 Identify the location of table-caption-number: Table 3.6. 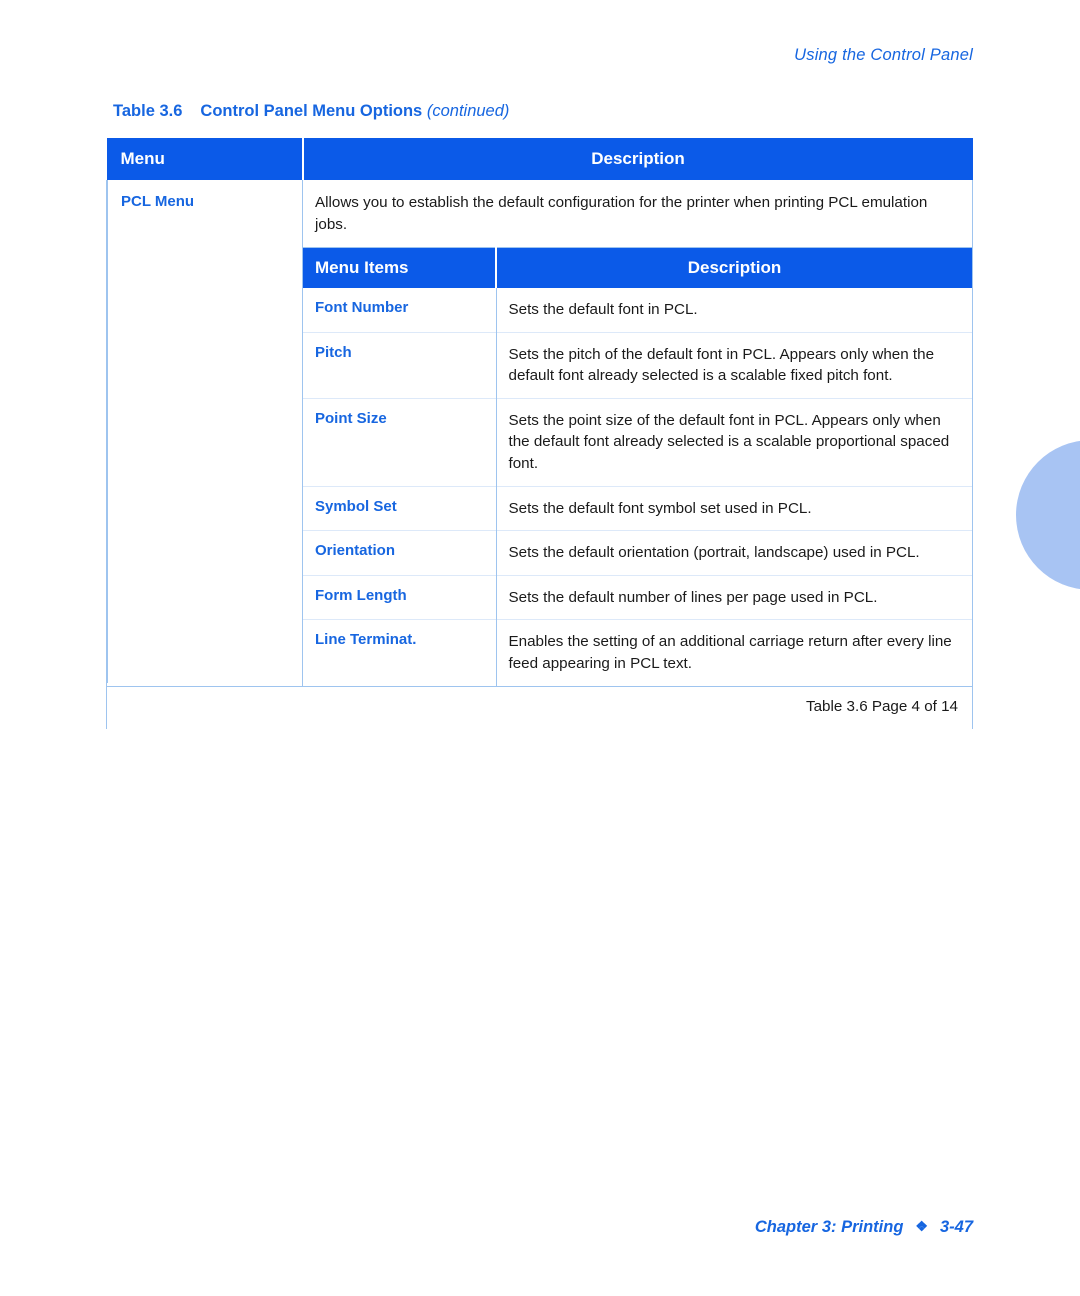
(148, 111).